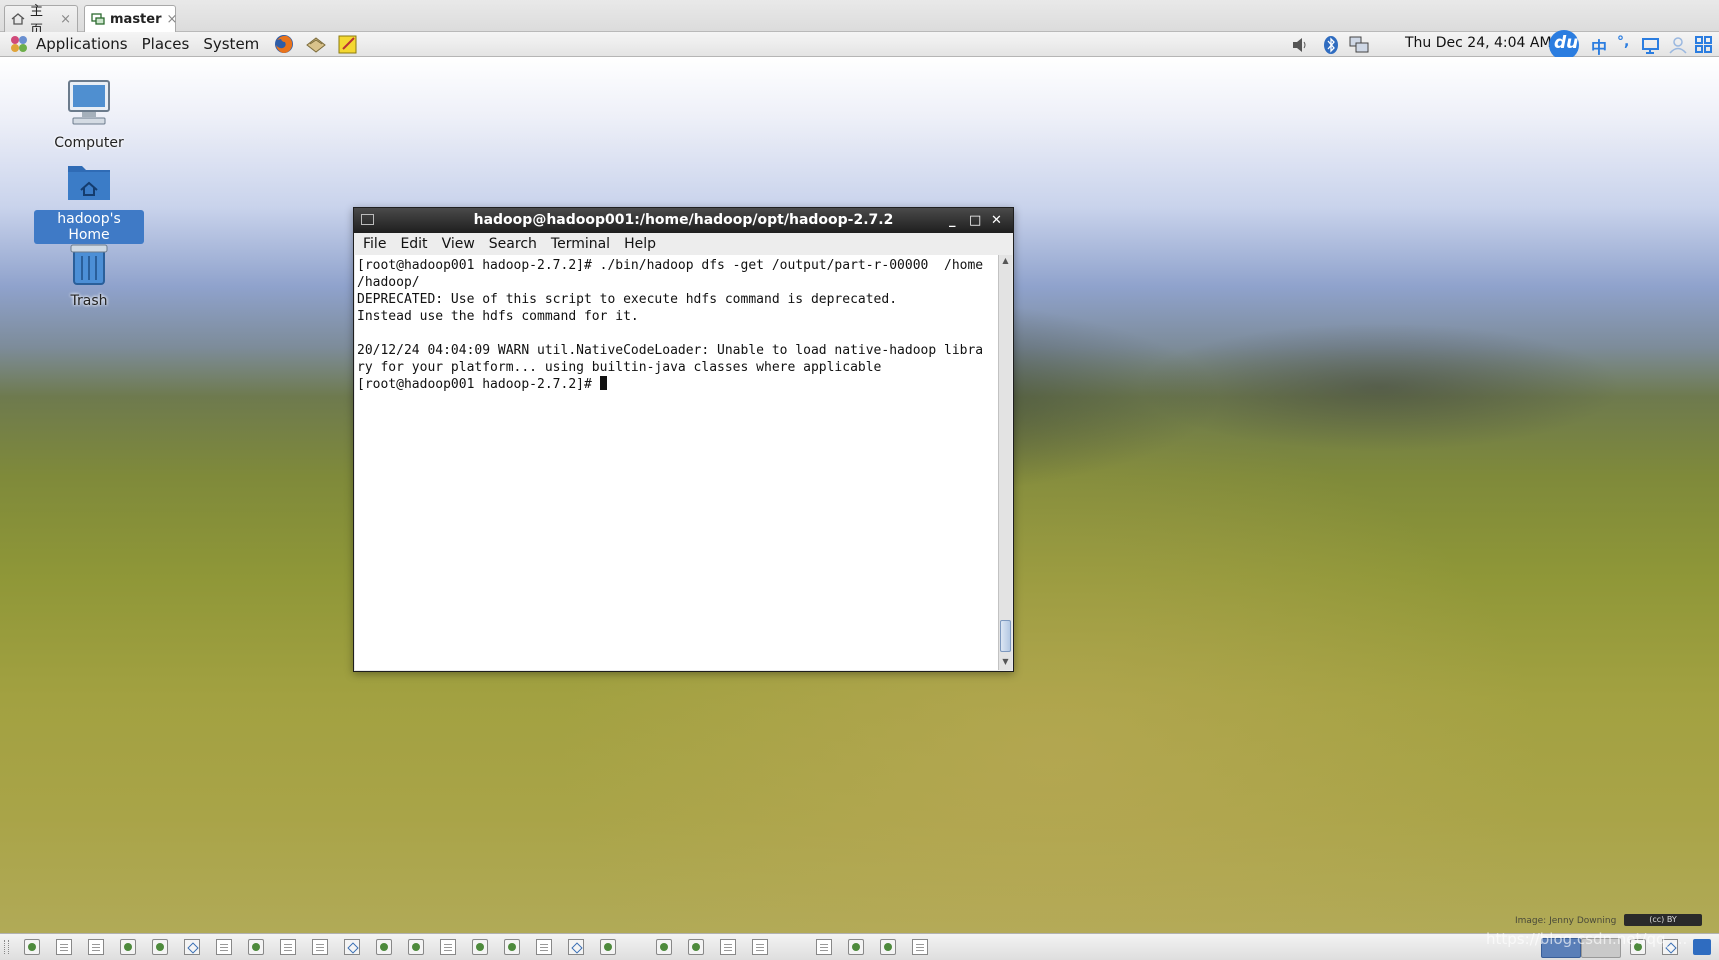 Image resolution: width=1719 pixels, height=960 pixels. I want to click on menu-applications: Applications, so click(82, 44).